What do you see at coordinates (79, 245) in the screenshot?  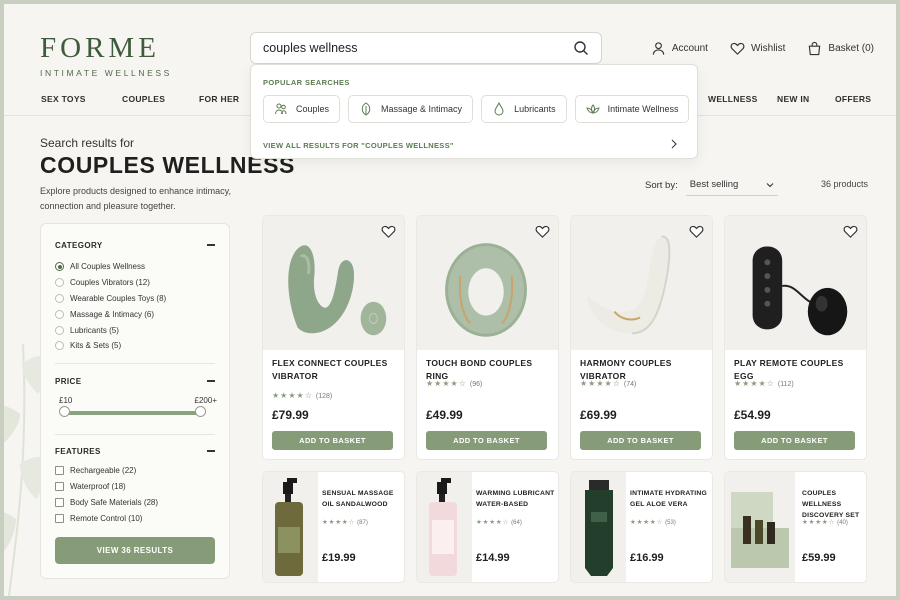 I see `category-filter-heading: CATEGORY` at bounding box center [79, 245].